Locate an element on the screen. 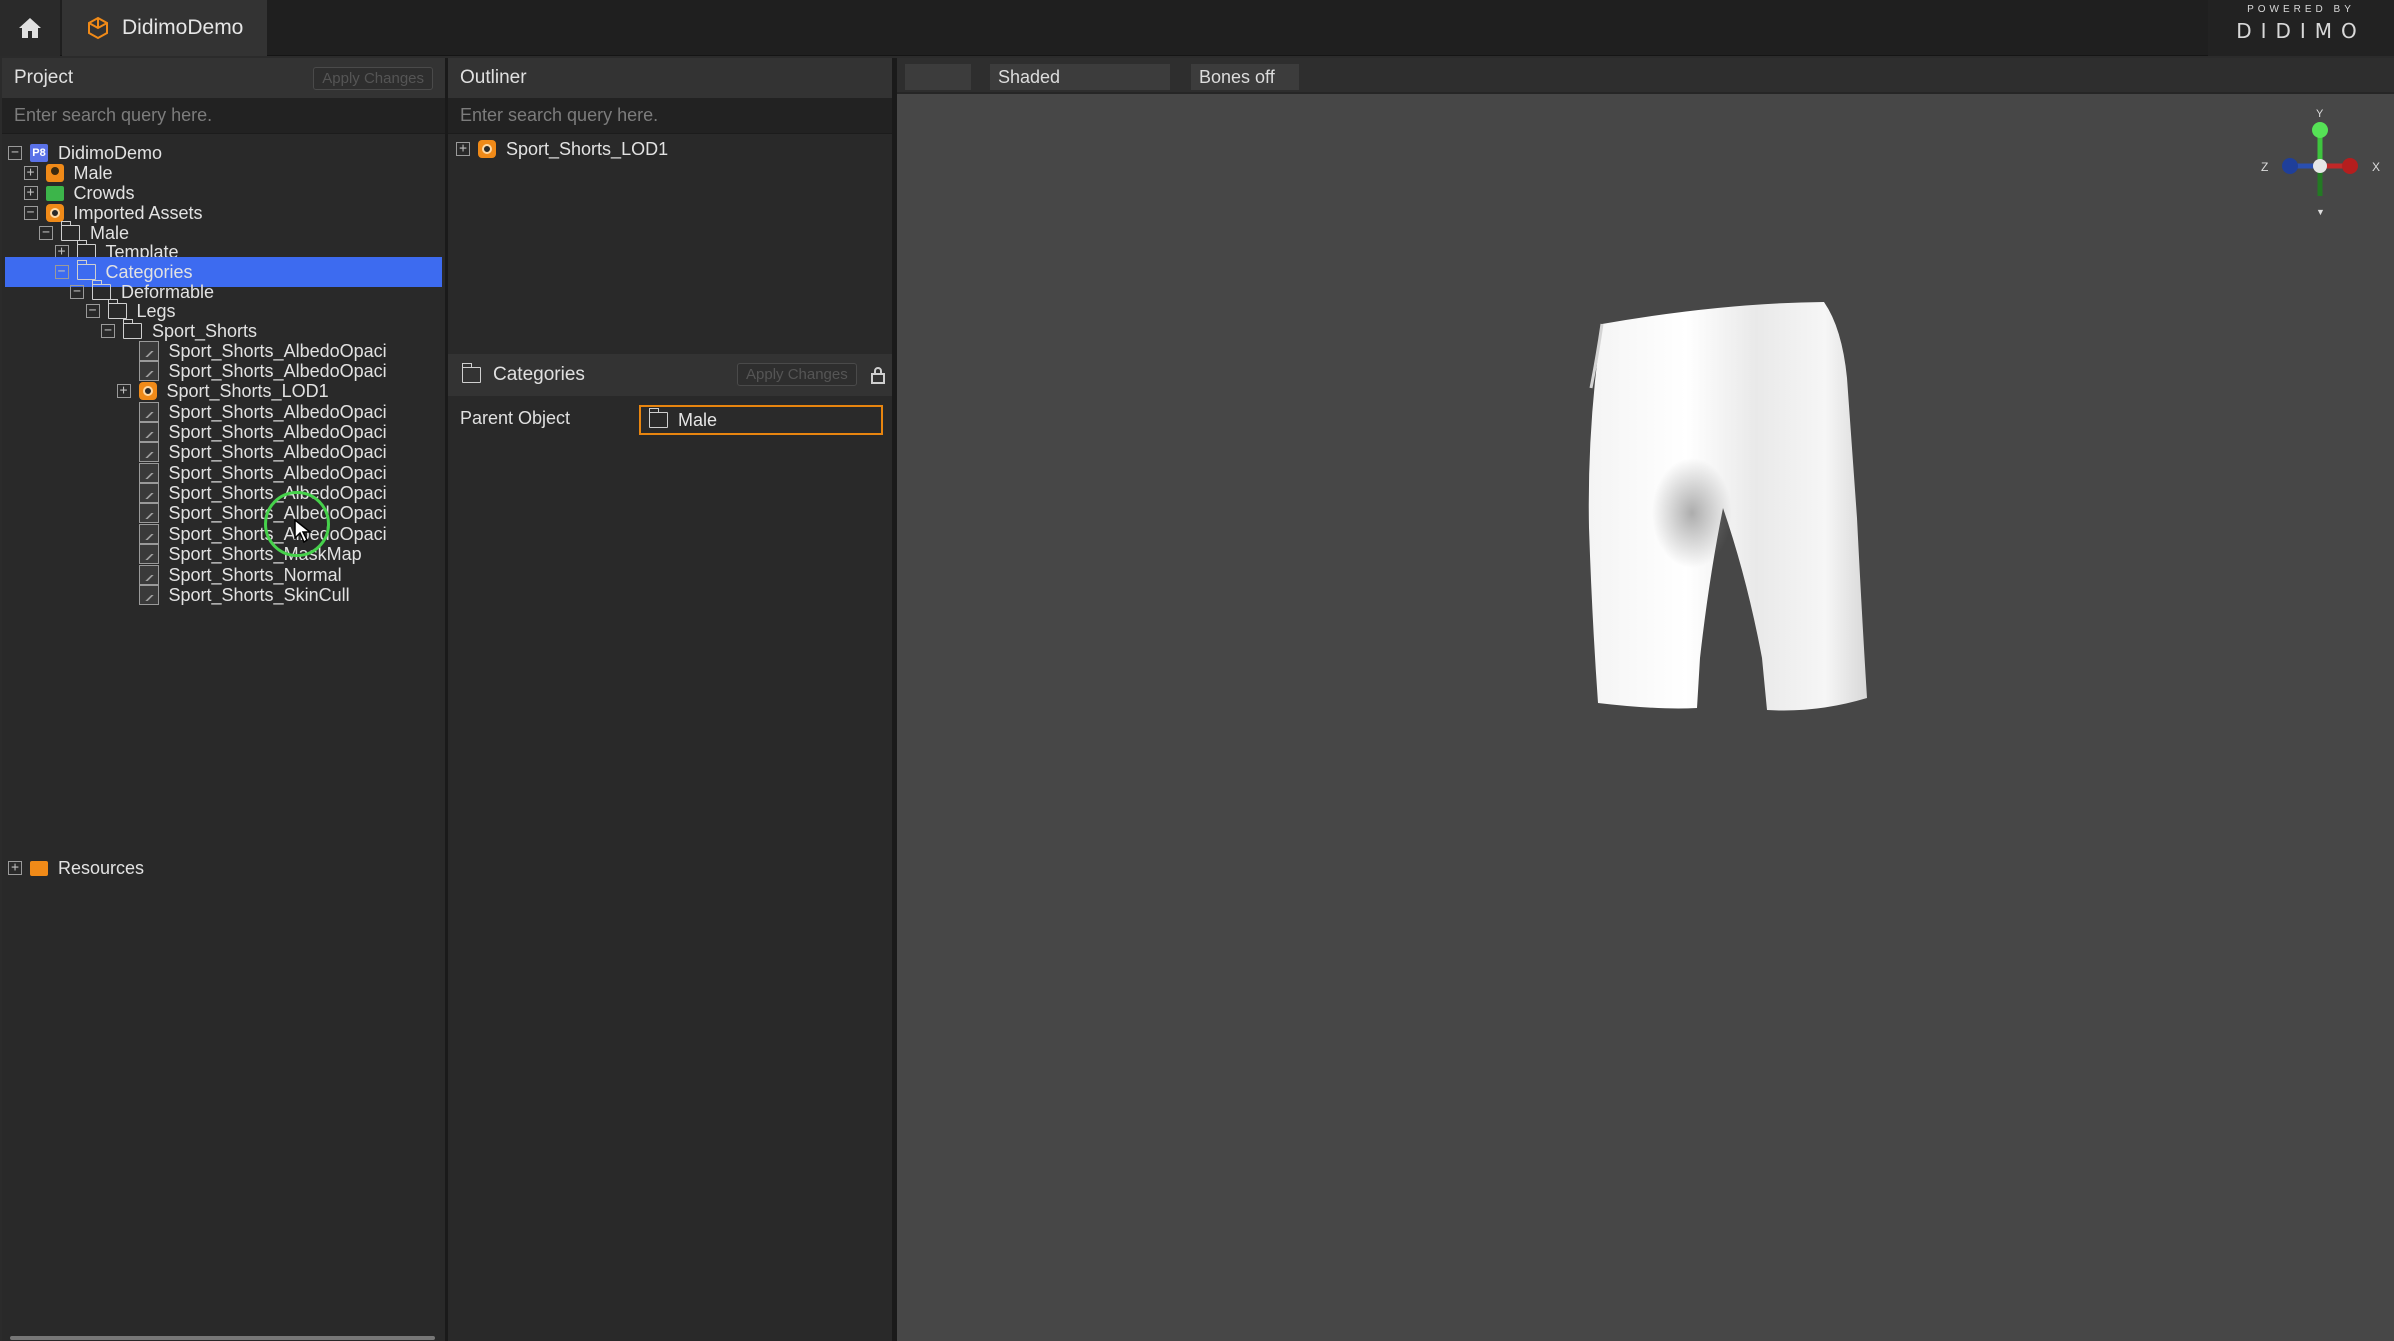 This screenshot has height=1341, width=2394. outliner-item: + Sport_Shorts_LOD1 is located at coordinates (562, 149).